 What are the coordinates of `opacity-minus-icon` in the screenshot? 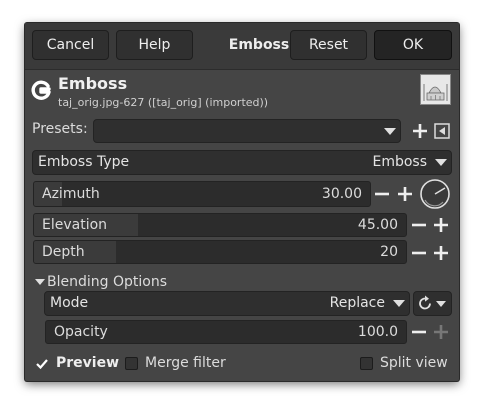 It's located at (419, 332).